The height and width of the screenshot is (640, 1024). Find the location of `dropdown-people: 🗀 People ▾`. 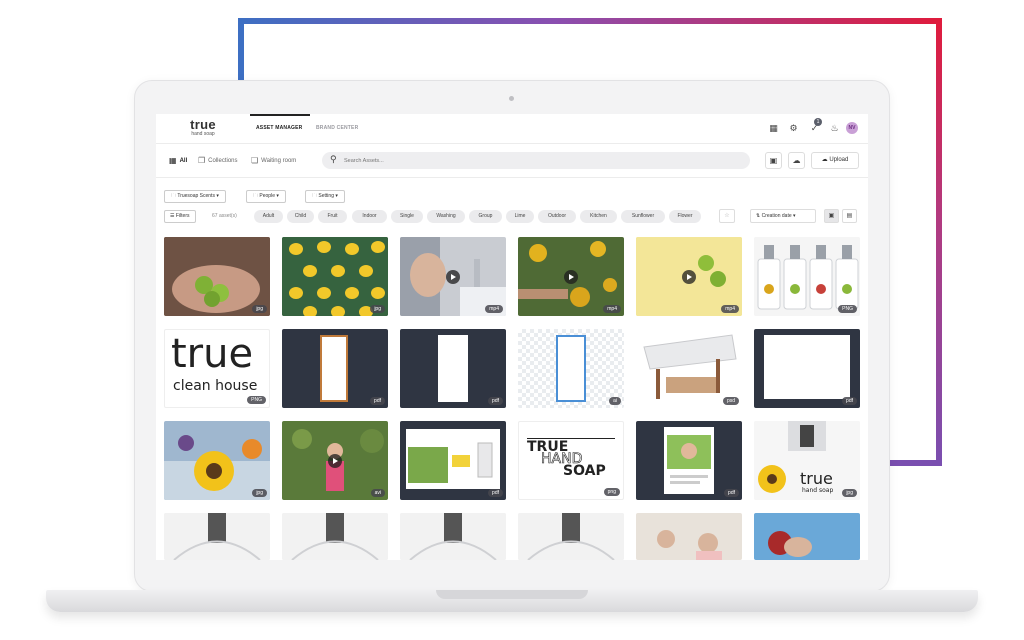

dropdown-people: 🗀 People ▾ is located at coordinates (266, 196).